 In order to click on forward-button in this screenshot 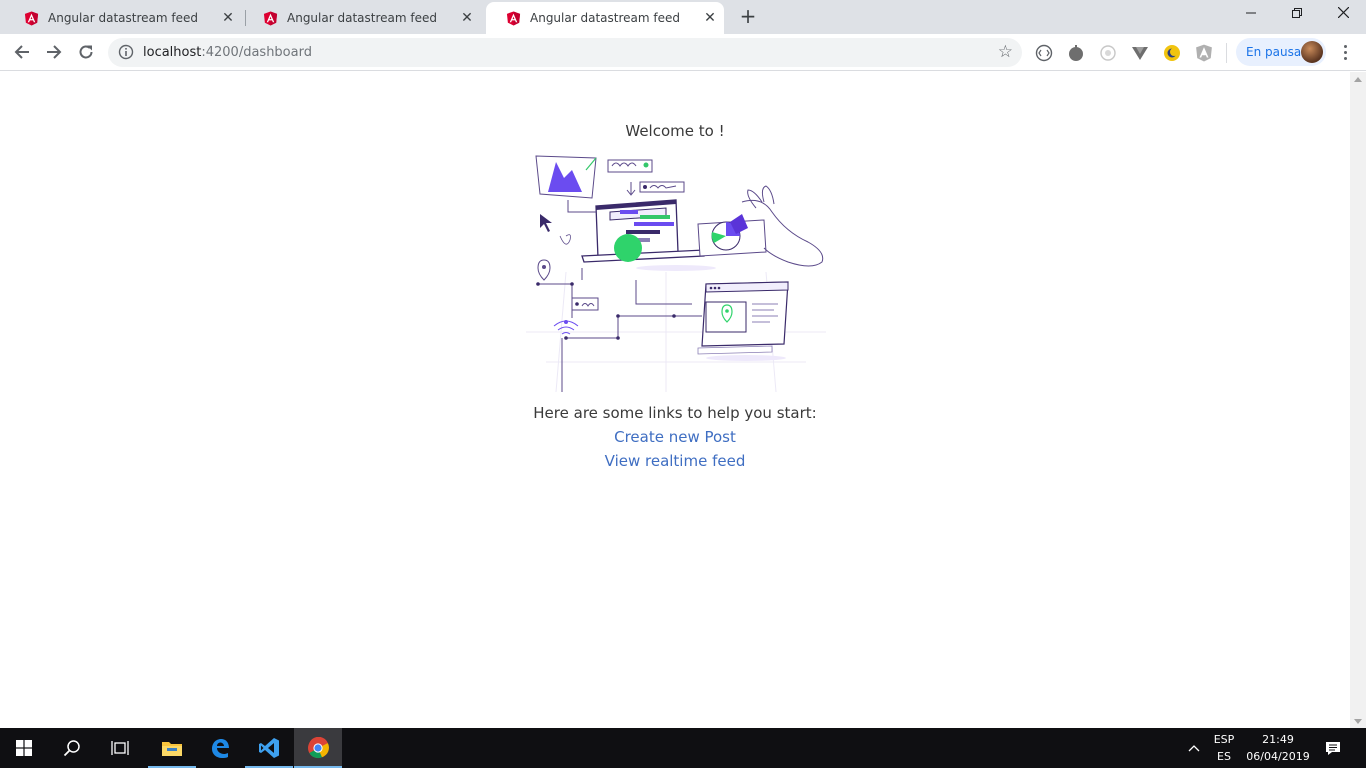, I will do `click(54, 52)`.